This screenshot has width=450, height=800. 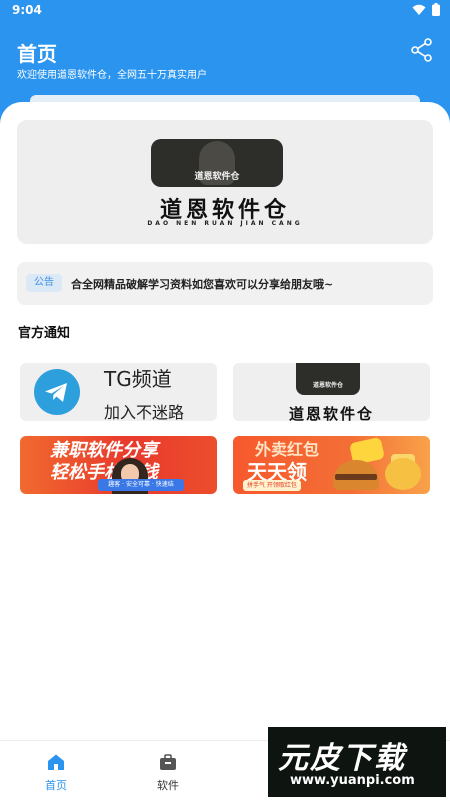 I want to click on notice-text: 合全网精品破解学习资料如您喜欢可以分享给朋友哦~, so click(x=202, y=284).